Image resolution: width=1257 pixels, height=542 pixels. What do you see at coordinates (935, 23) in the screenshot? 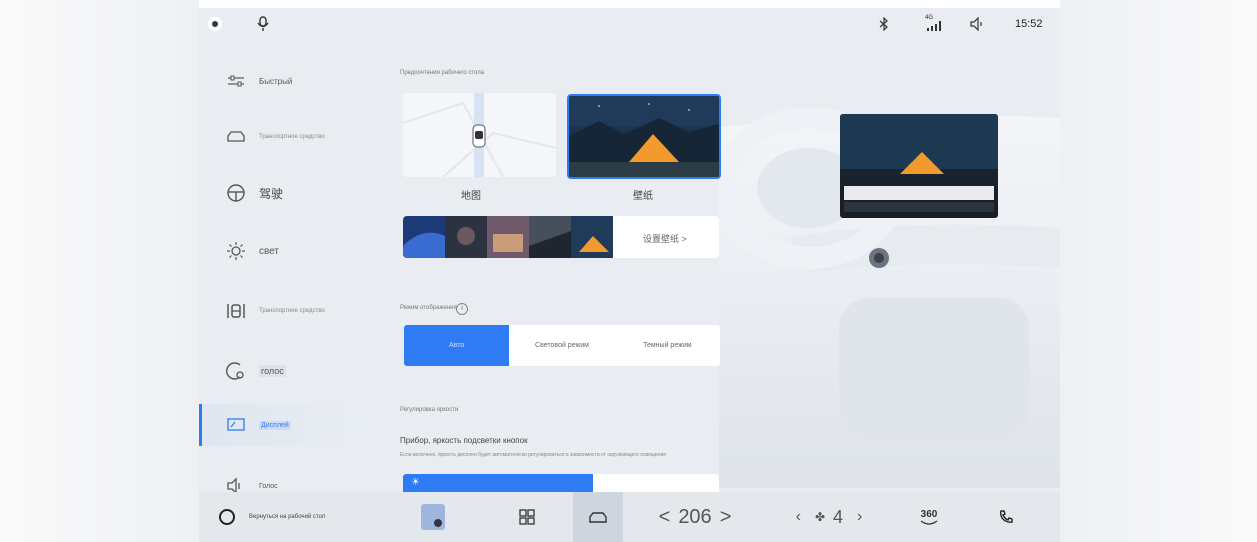
I see `signal-icon: 4G` at bounding box center [935, 23].